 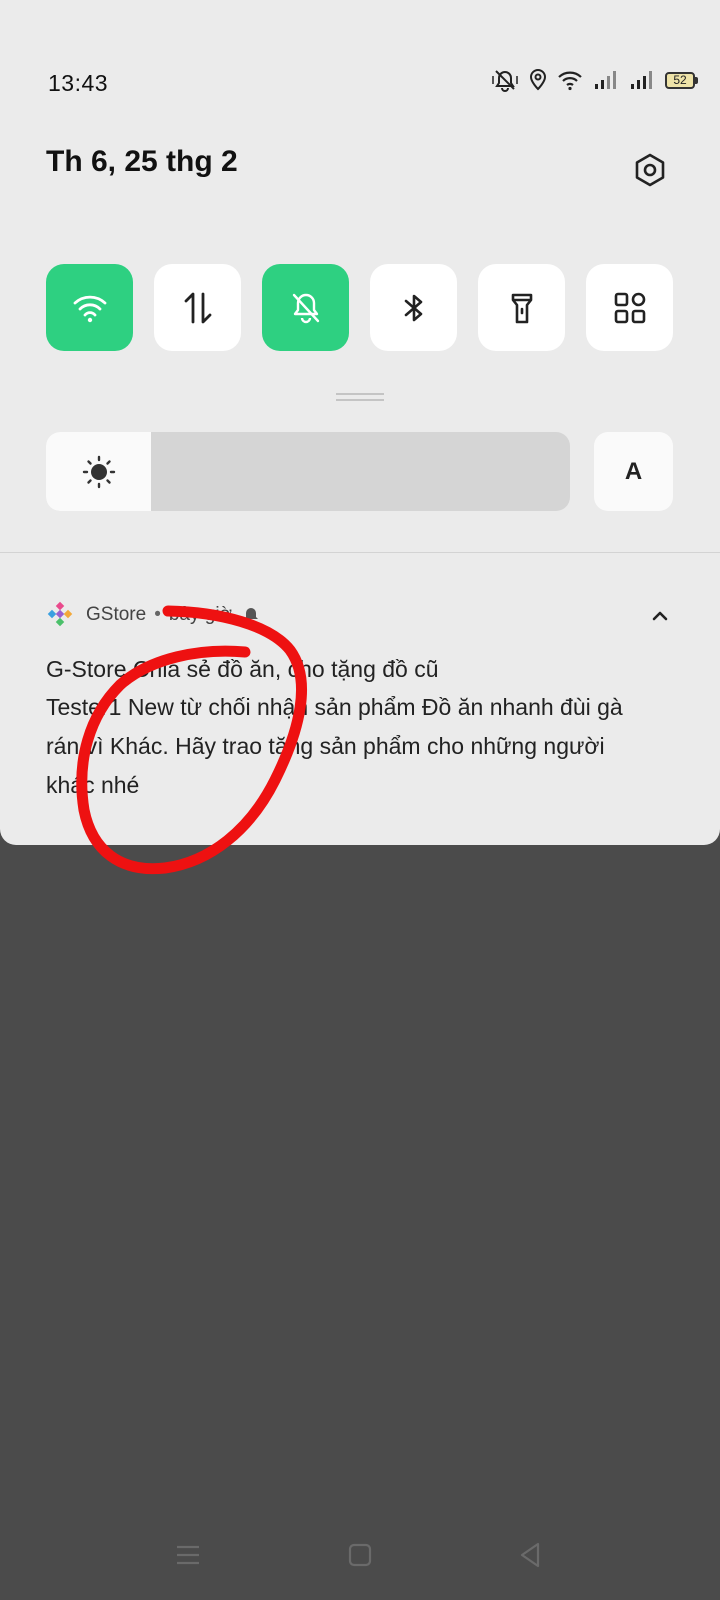 I want to click on gstore-app-icon, so click(x=60, y=615).